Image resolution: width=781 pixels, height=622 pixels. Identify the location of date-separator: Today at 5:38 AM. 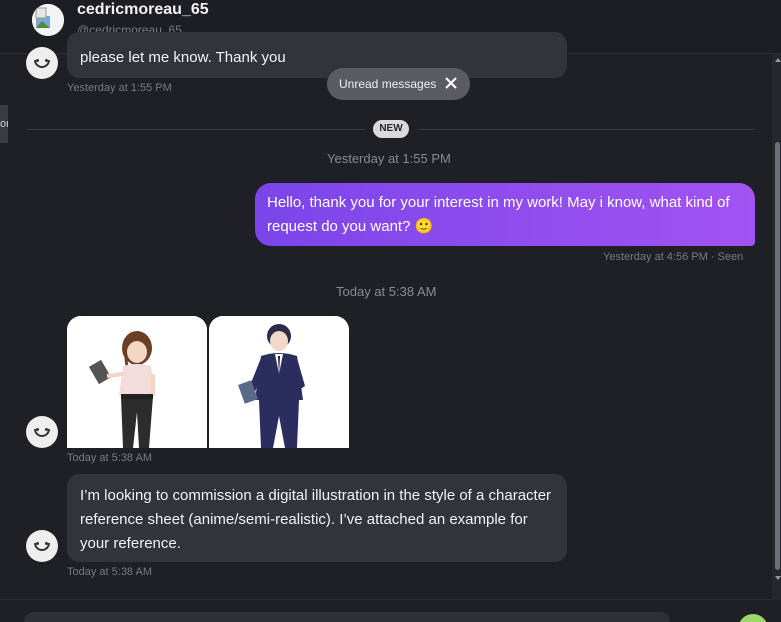
(386, 291).